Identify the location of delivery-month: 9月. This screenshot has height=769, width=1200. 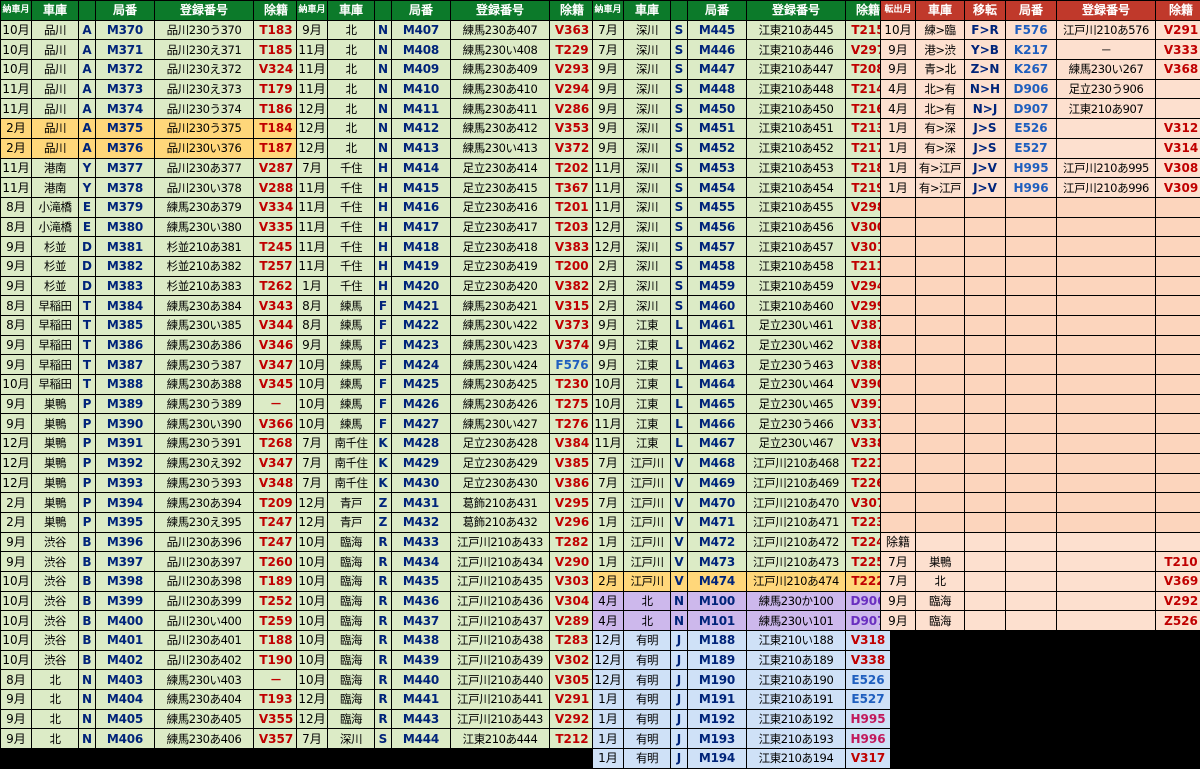
(16, 700).